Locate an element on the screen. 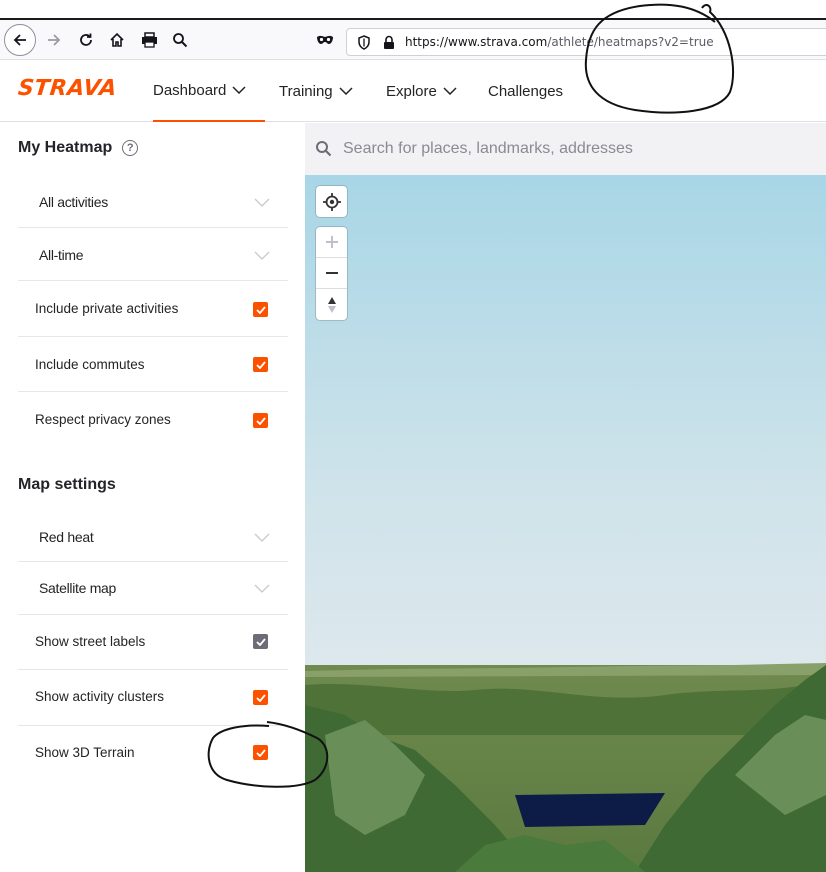 This screenshot has width=826, height=872. map-type-value: Satellite map is located at coordinates (78, 588).